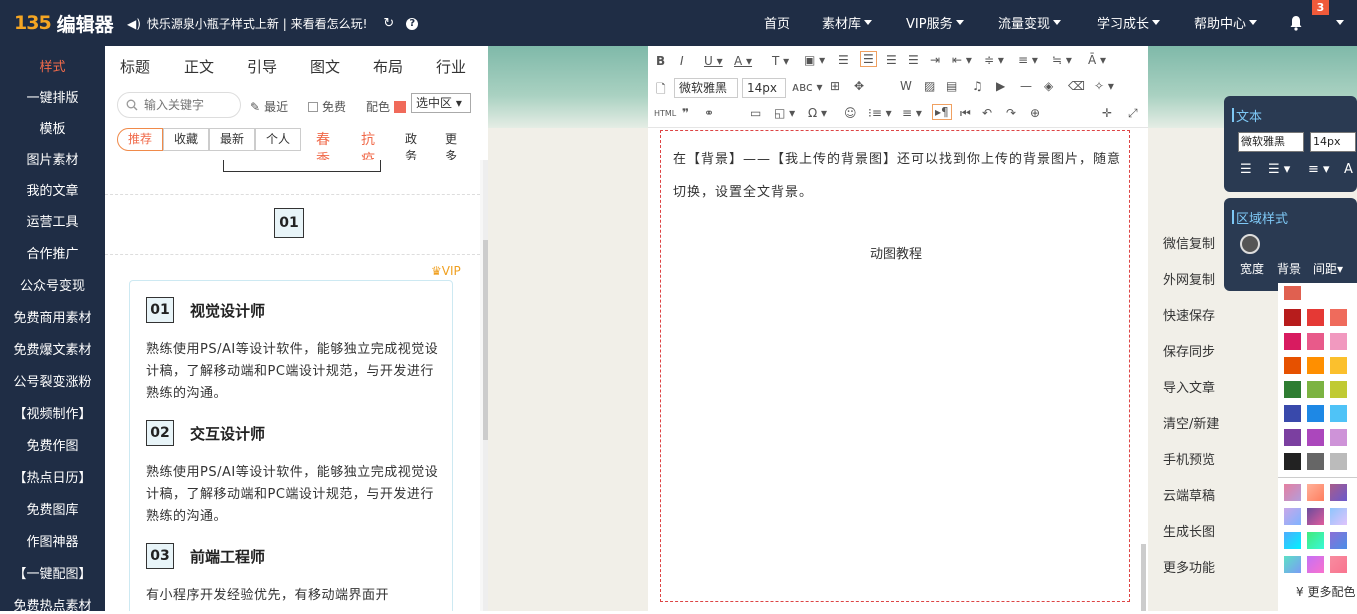  What do you see at coordinates (743, 61) in the screenshot?
I see `font-color-icon: A ▾` at bounding box center [743, 61].